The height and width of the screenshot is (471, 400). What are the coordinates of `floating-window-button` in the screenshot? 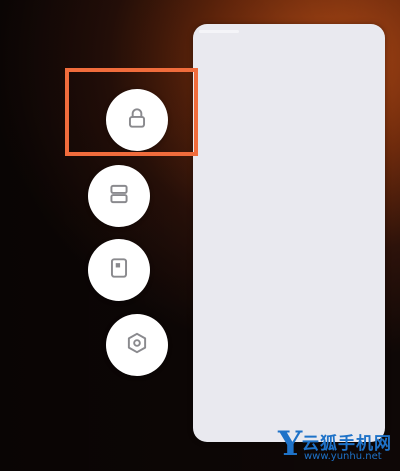 It's located at (119, 270).